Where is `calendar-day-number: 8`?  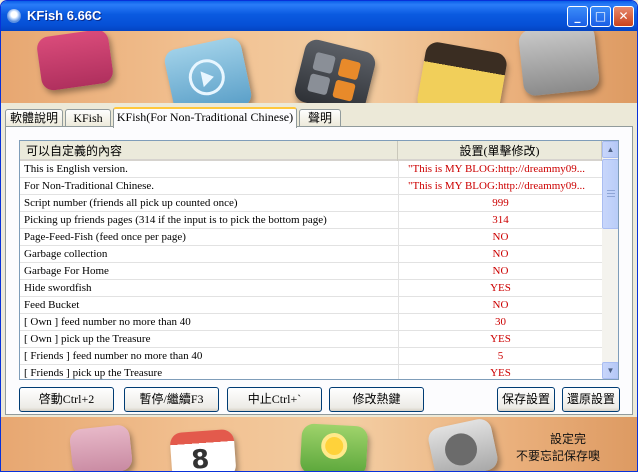
calendar-day-number: 8 is located at coordinates (200, 458).